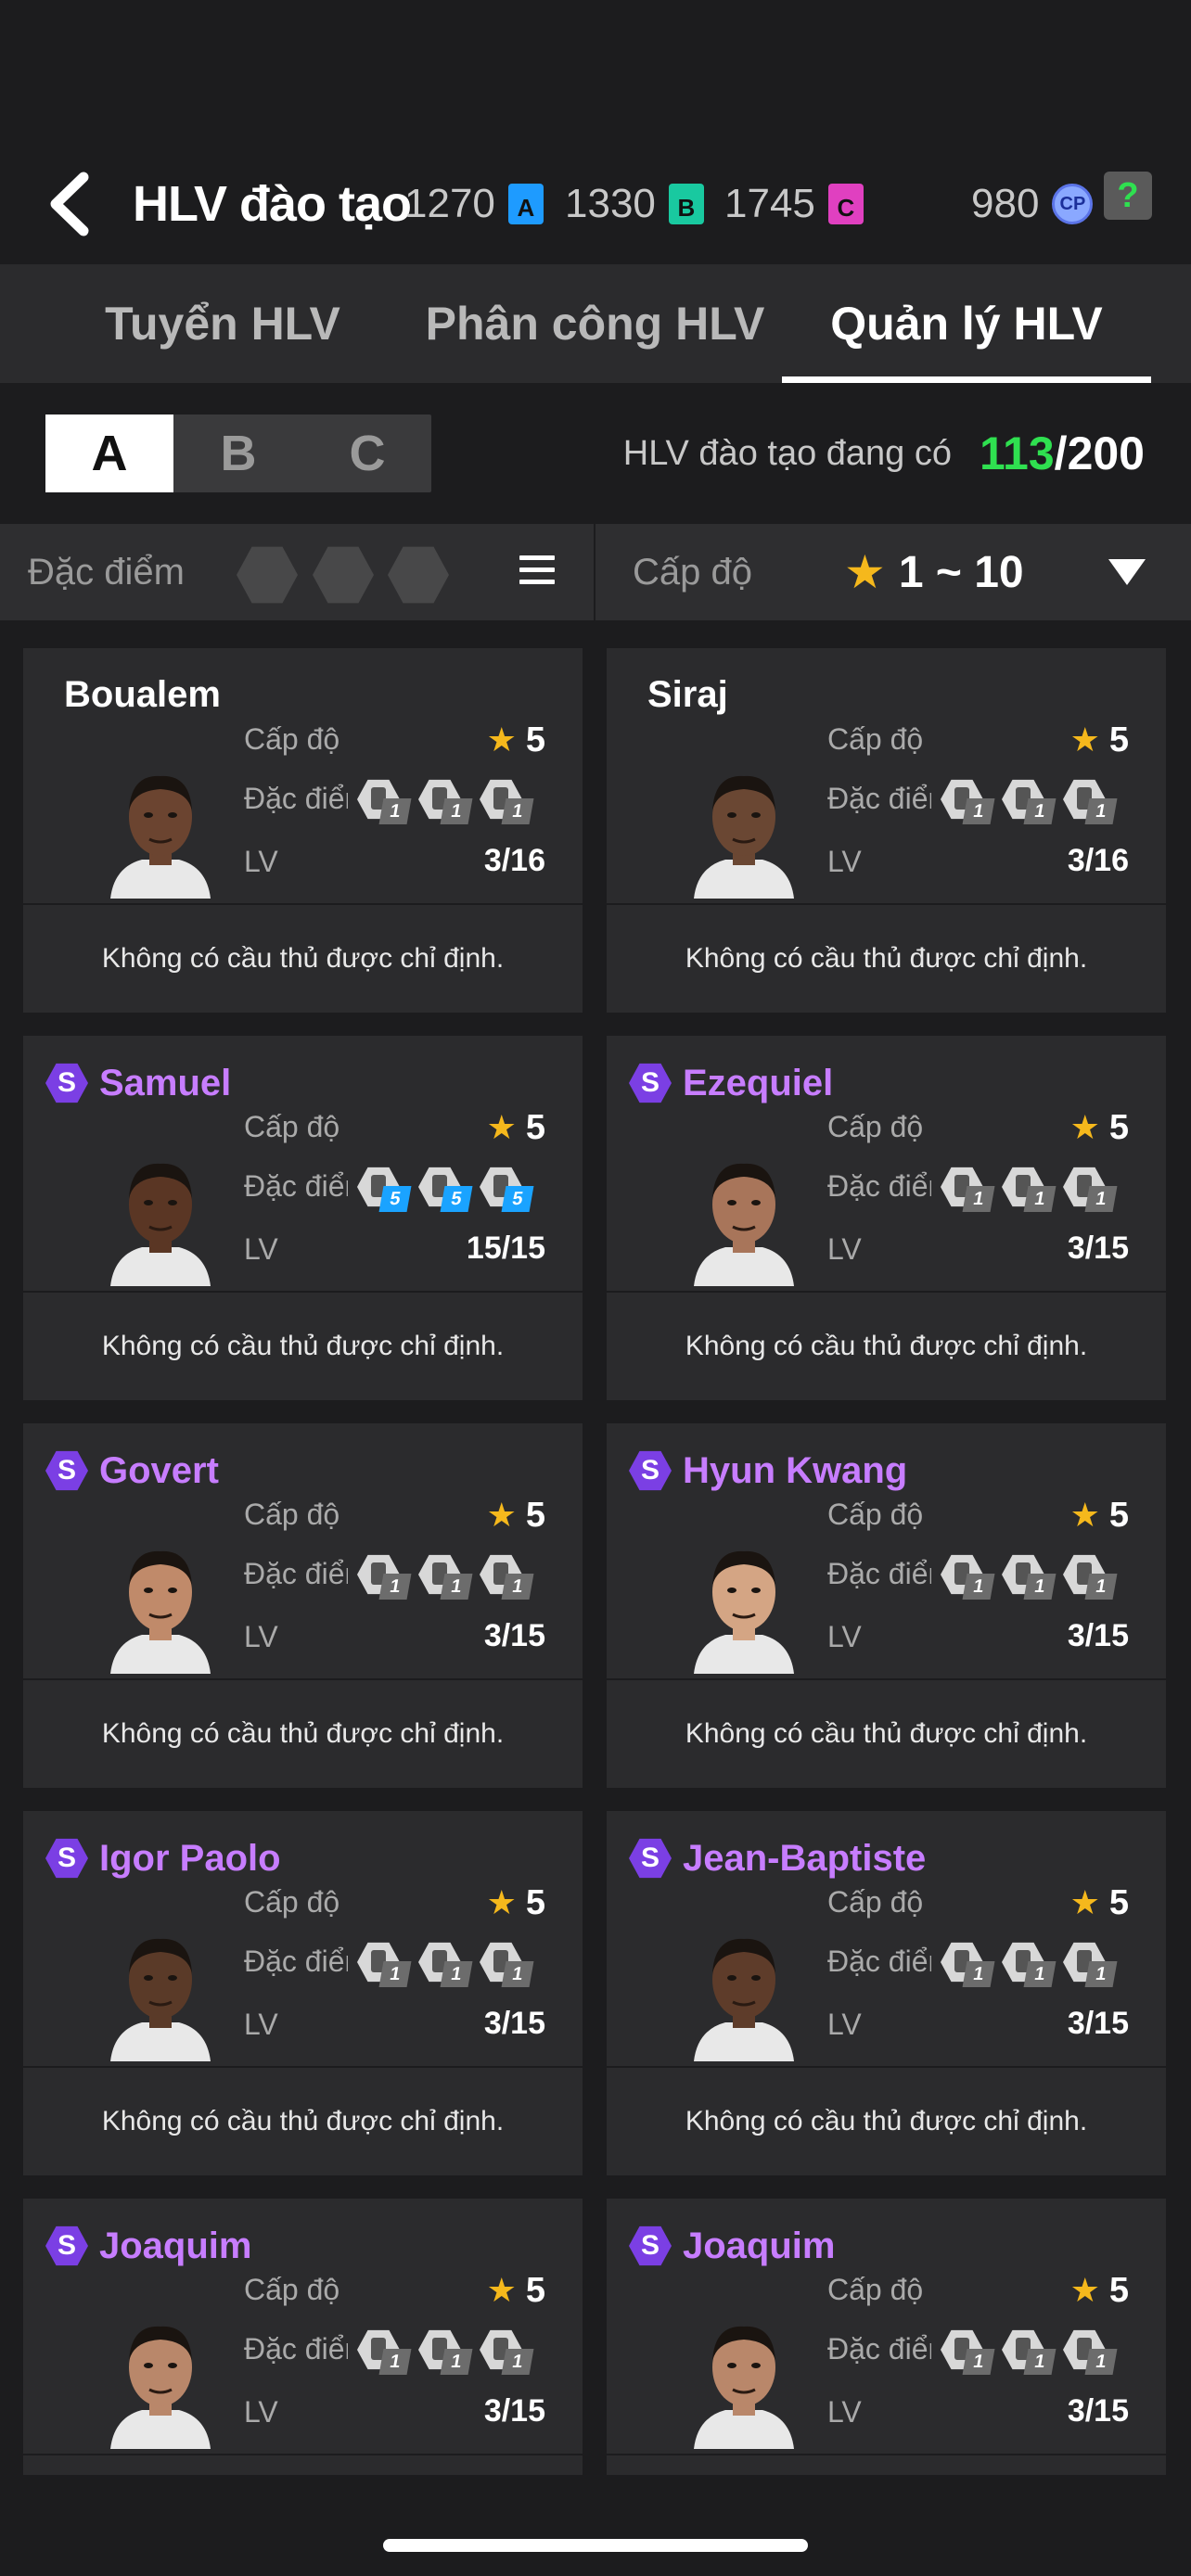 Image resolution: width=1191 pixels, height=2576 pixels. Describe the element at coordinates (69, 204) in the screenshot. I see `back-button` at that location.